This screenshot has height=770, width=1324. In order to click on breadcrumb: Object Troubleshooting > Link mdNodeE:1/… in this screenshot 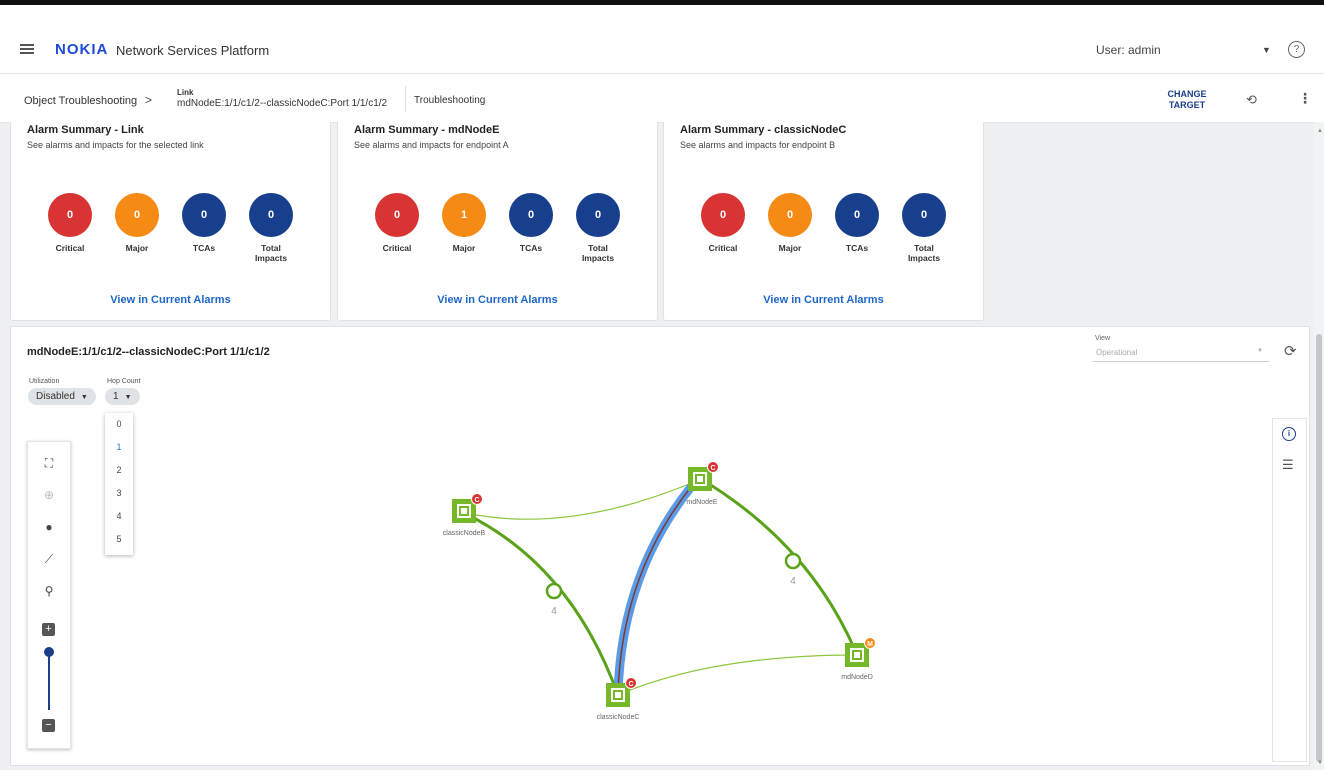, I will do `click(662, 98)`.